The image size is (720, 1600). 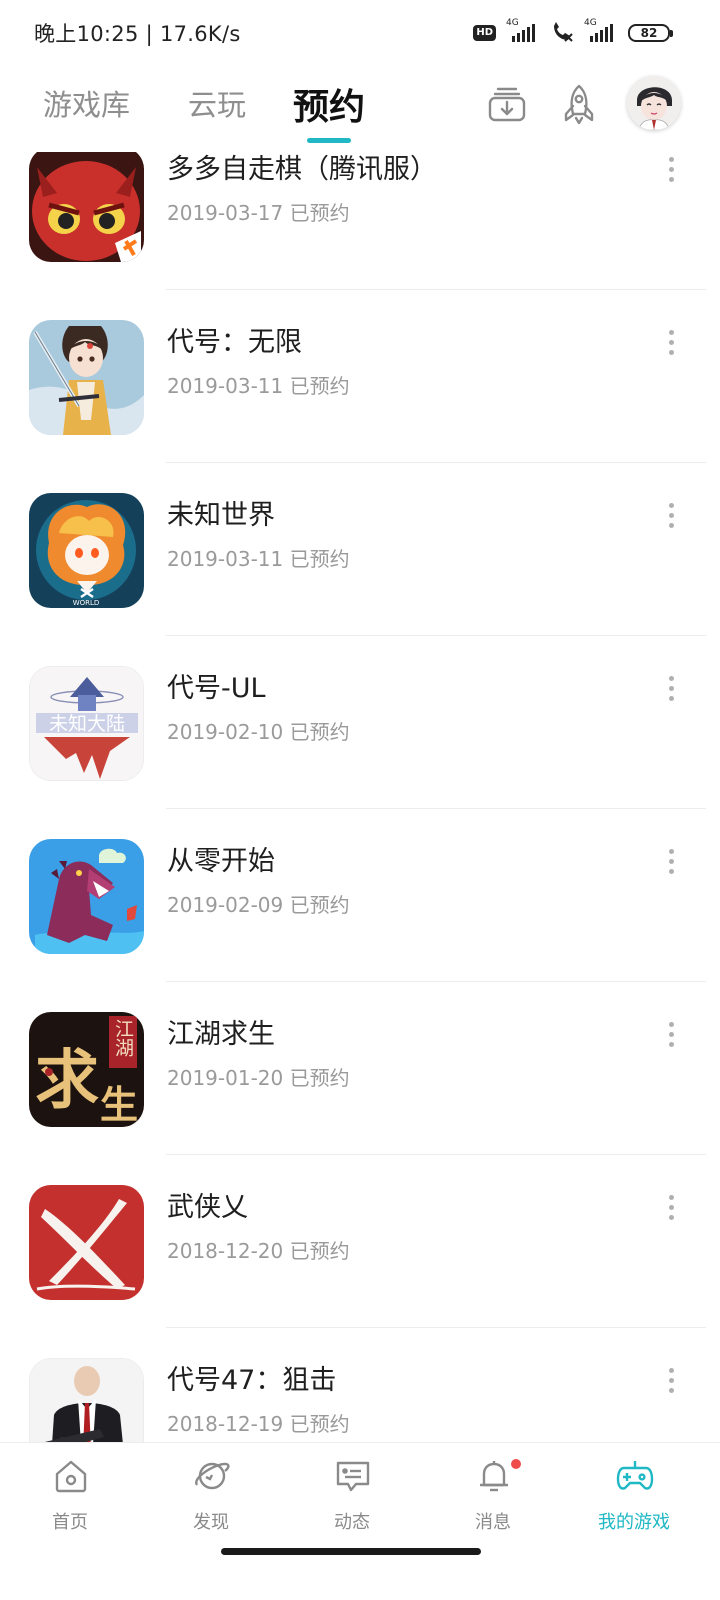 What do you see at coordinates (207, 1207) in the screenshot?
I see `game-title: 武侠乂` at bounding box center [207, 1207].